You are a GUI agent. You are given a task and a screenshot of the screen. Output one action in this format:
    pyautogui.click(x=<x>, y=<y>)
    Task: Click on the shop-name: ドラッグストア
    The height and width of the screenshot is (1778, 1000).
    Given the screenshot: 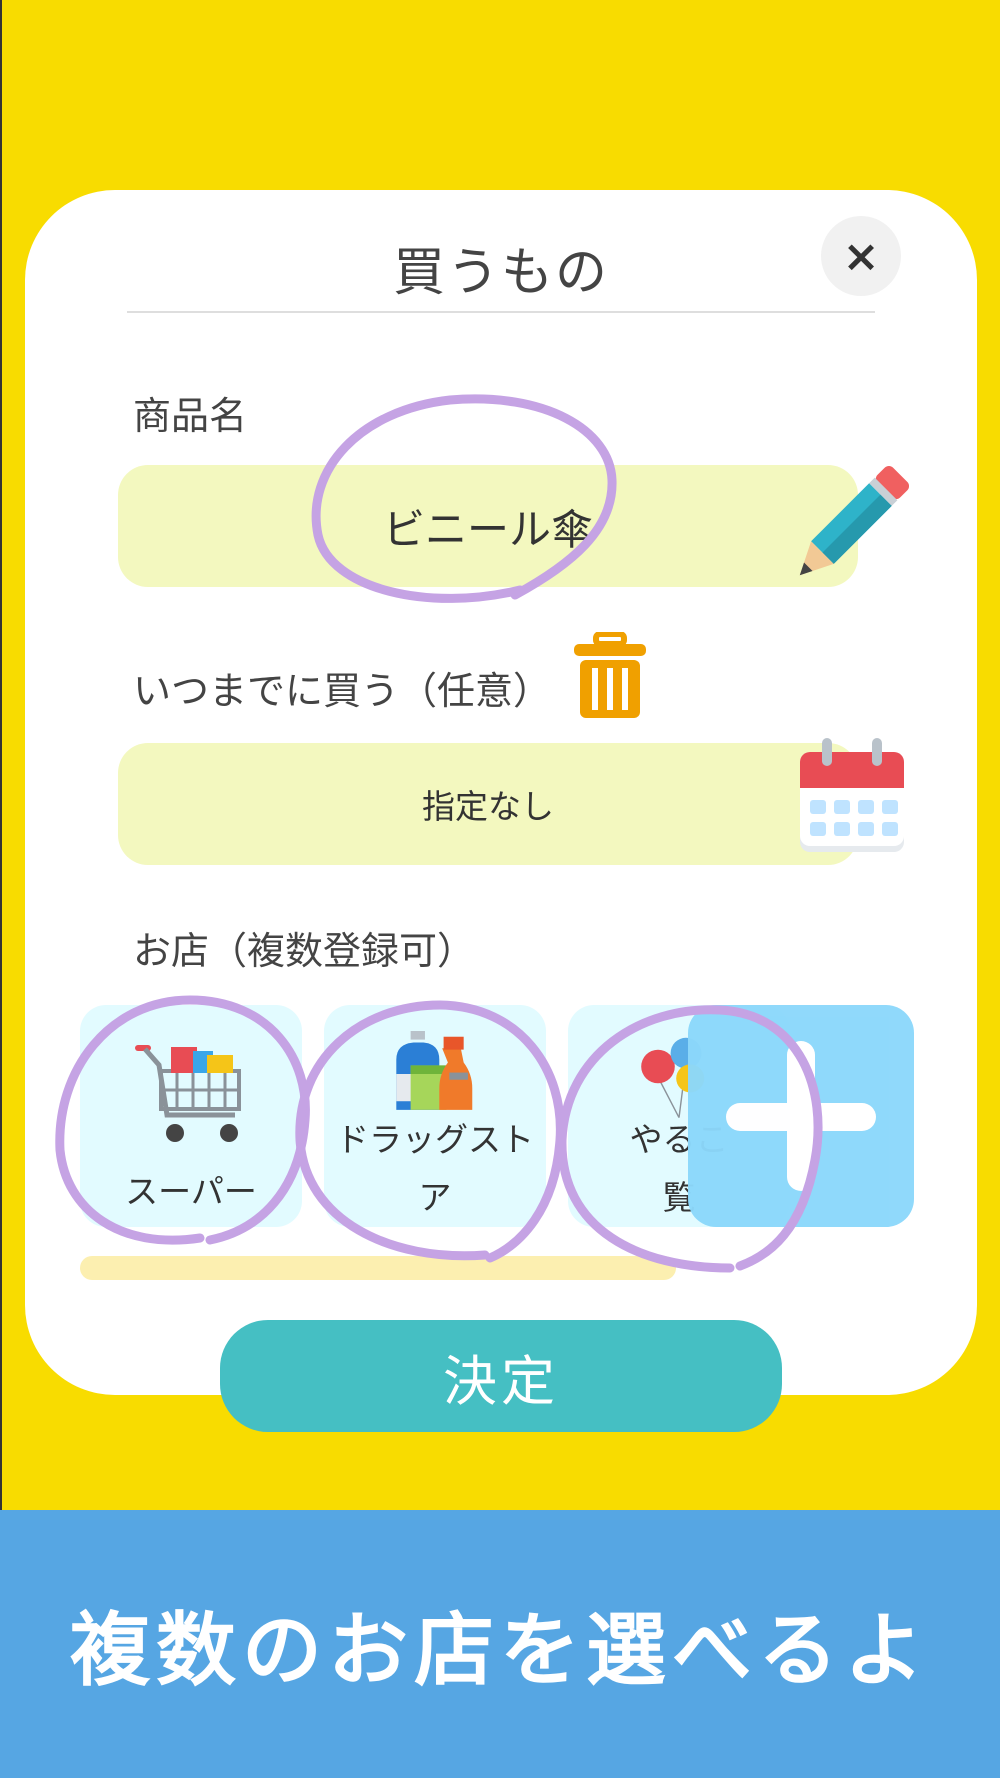 What is the action you would take?
    pyautogui.click(x=435, y=1168)
    